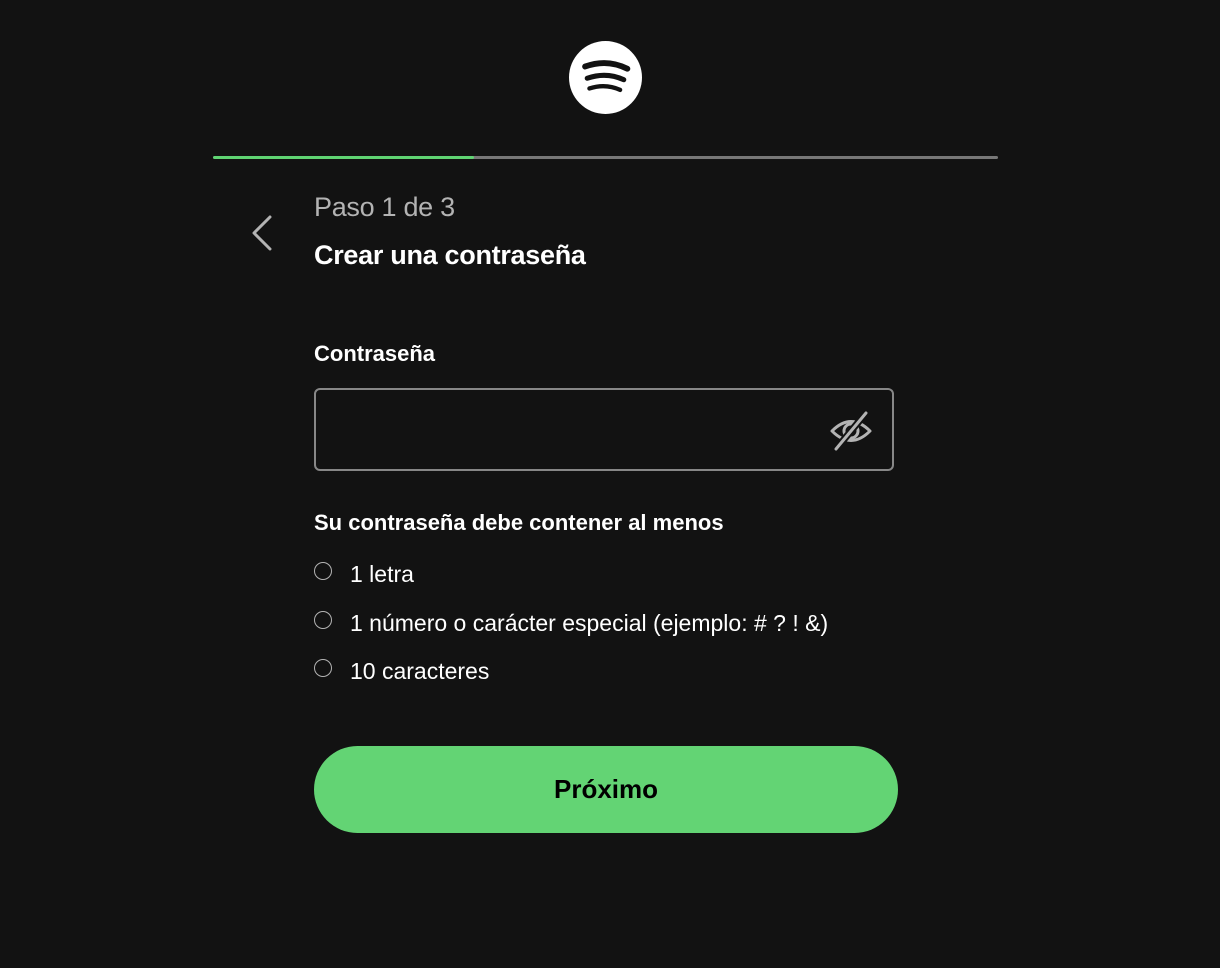 The width and height of the screenshot is (1220, 968). I want to click on password-label: Contraseña, so click(375, 353).